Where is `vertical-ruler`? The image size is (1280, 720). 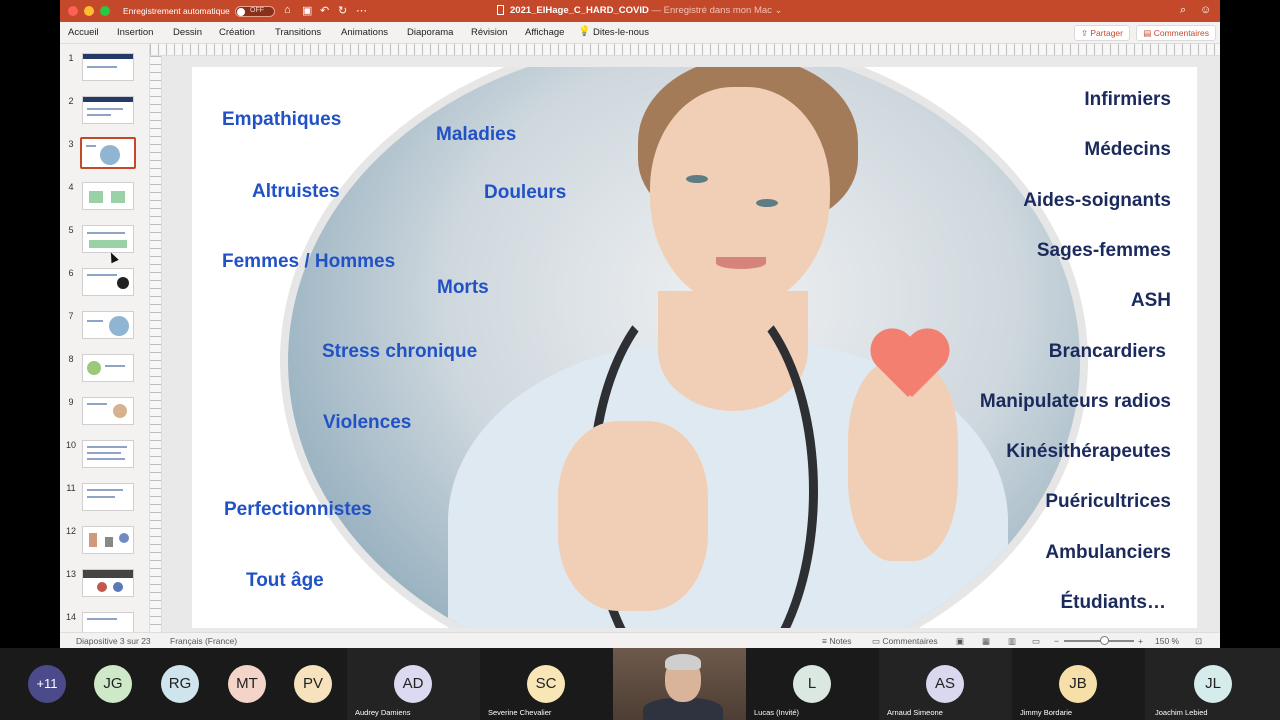 vertical-ruler is located at coordinates (156, 344).